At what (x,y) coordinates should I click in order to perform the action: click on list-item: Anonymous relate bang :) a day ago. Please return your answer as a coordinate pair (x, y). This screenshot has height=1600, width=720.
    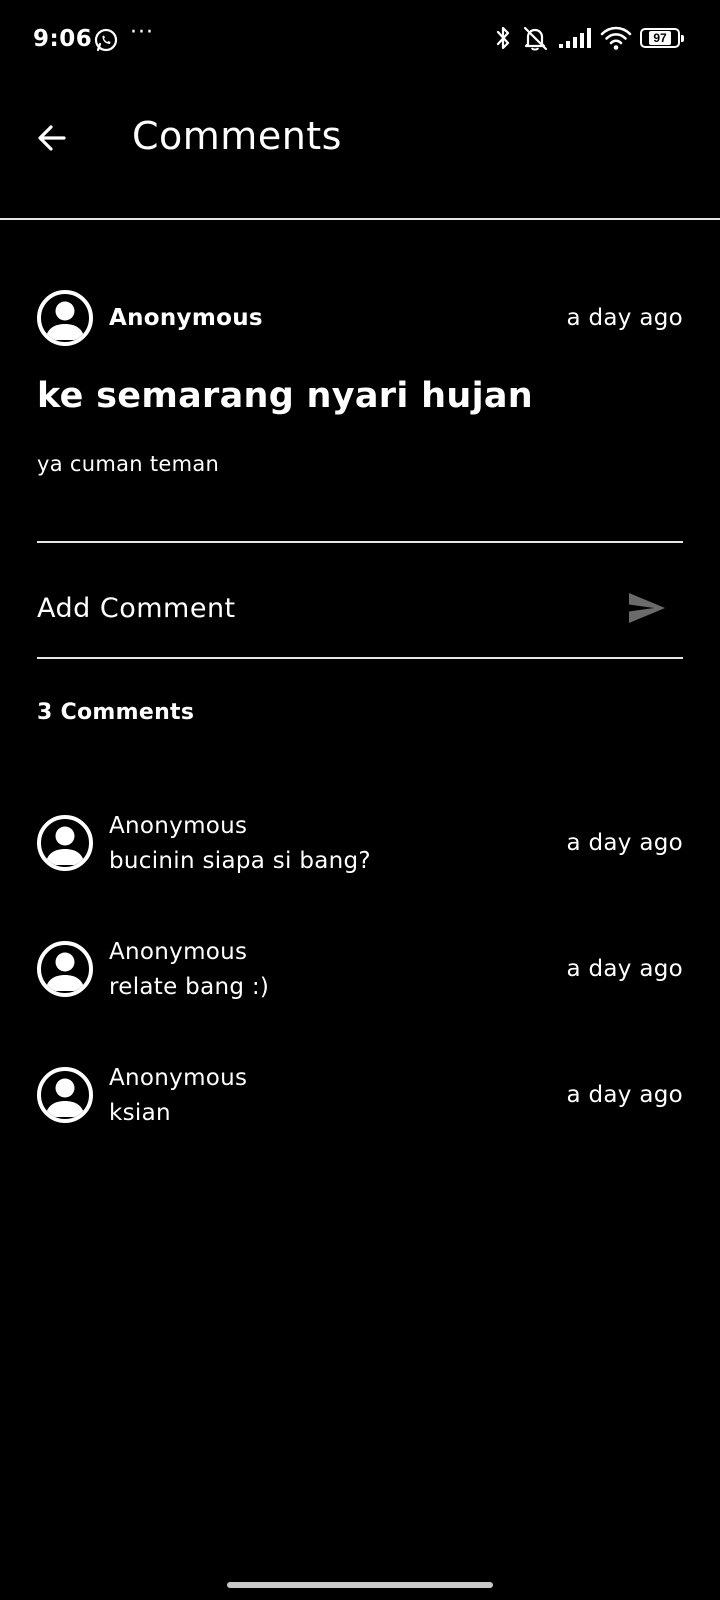
    Looking at the image, I should click on (360, 969).